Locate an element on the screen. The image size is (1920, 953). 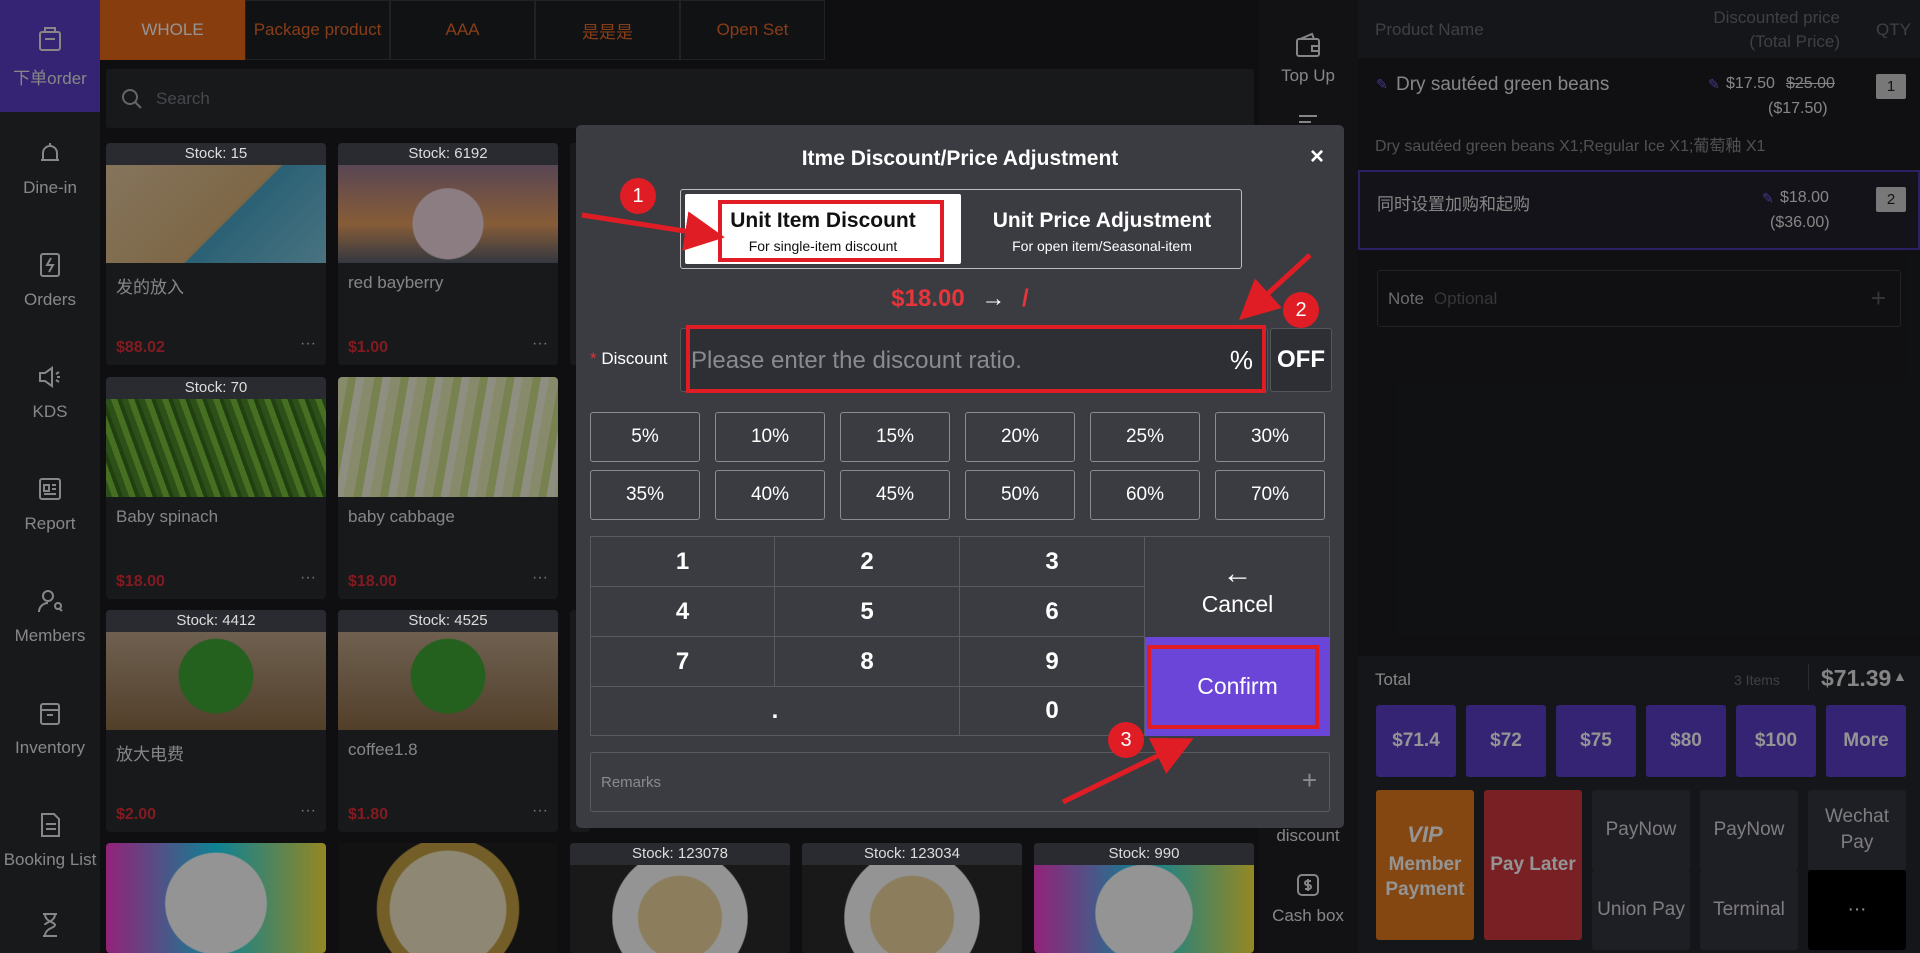
step-badge: 3 is located at coordinates (1126, 740).